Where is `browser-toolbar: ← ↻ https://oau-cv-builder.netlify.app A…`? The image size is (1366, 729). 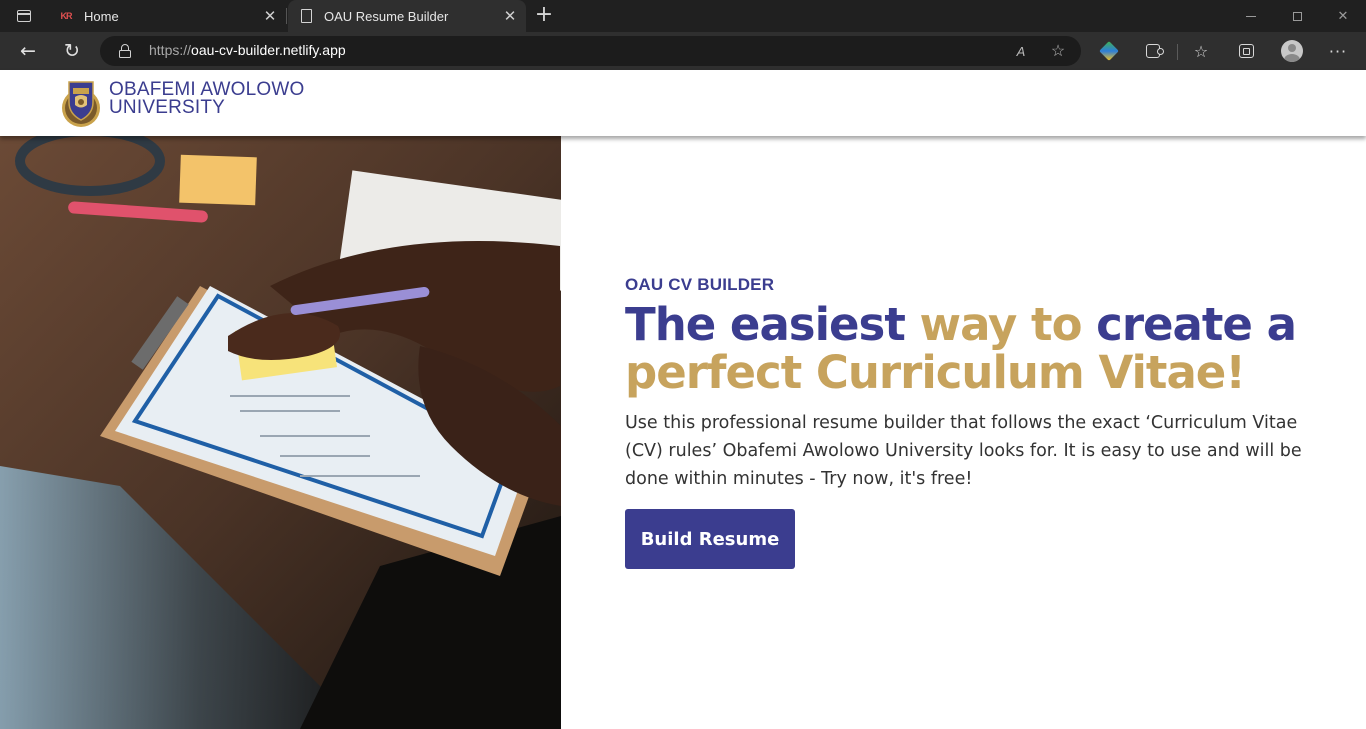 browser-toolbar: ← ↻ https://oau-cv-builder.netlify.app A… is located at coordinates (683, 51).